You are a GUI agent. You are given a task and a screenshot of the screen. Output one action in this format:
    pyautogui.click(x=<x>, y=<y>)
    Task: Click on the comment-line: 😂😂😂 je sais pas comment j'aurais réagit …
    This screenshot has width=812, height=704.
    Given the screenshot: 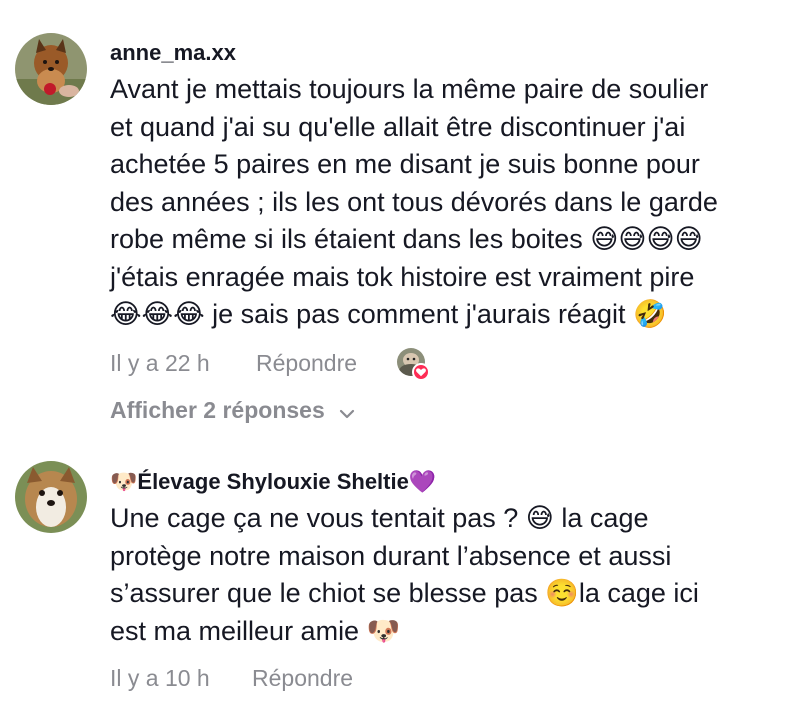 What is the action you would take?
    pyautogui.click(x=388, y=314)
    